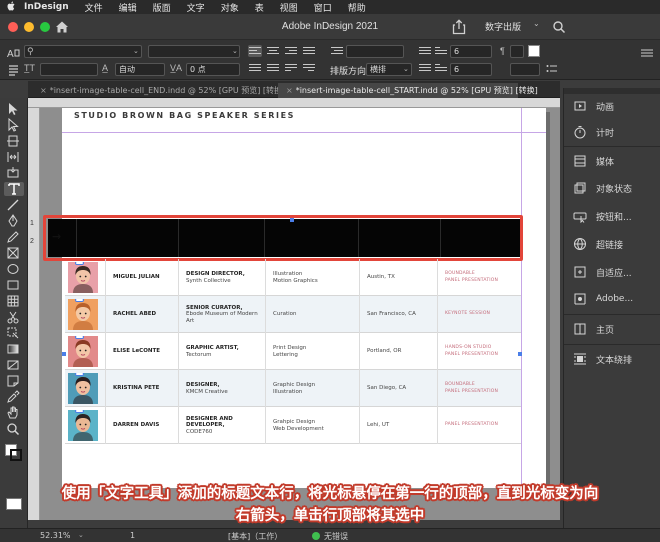 This screenshot has height=542, width=660. I want to click on title-cell: GRAPHIC ARTIST, Tectorum, so click(221, 351).